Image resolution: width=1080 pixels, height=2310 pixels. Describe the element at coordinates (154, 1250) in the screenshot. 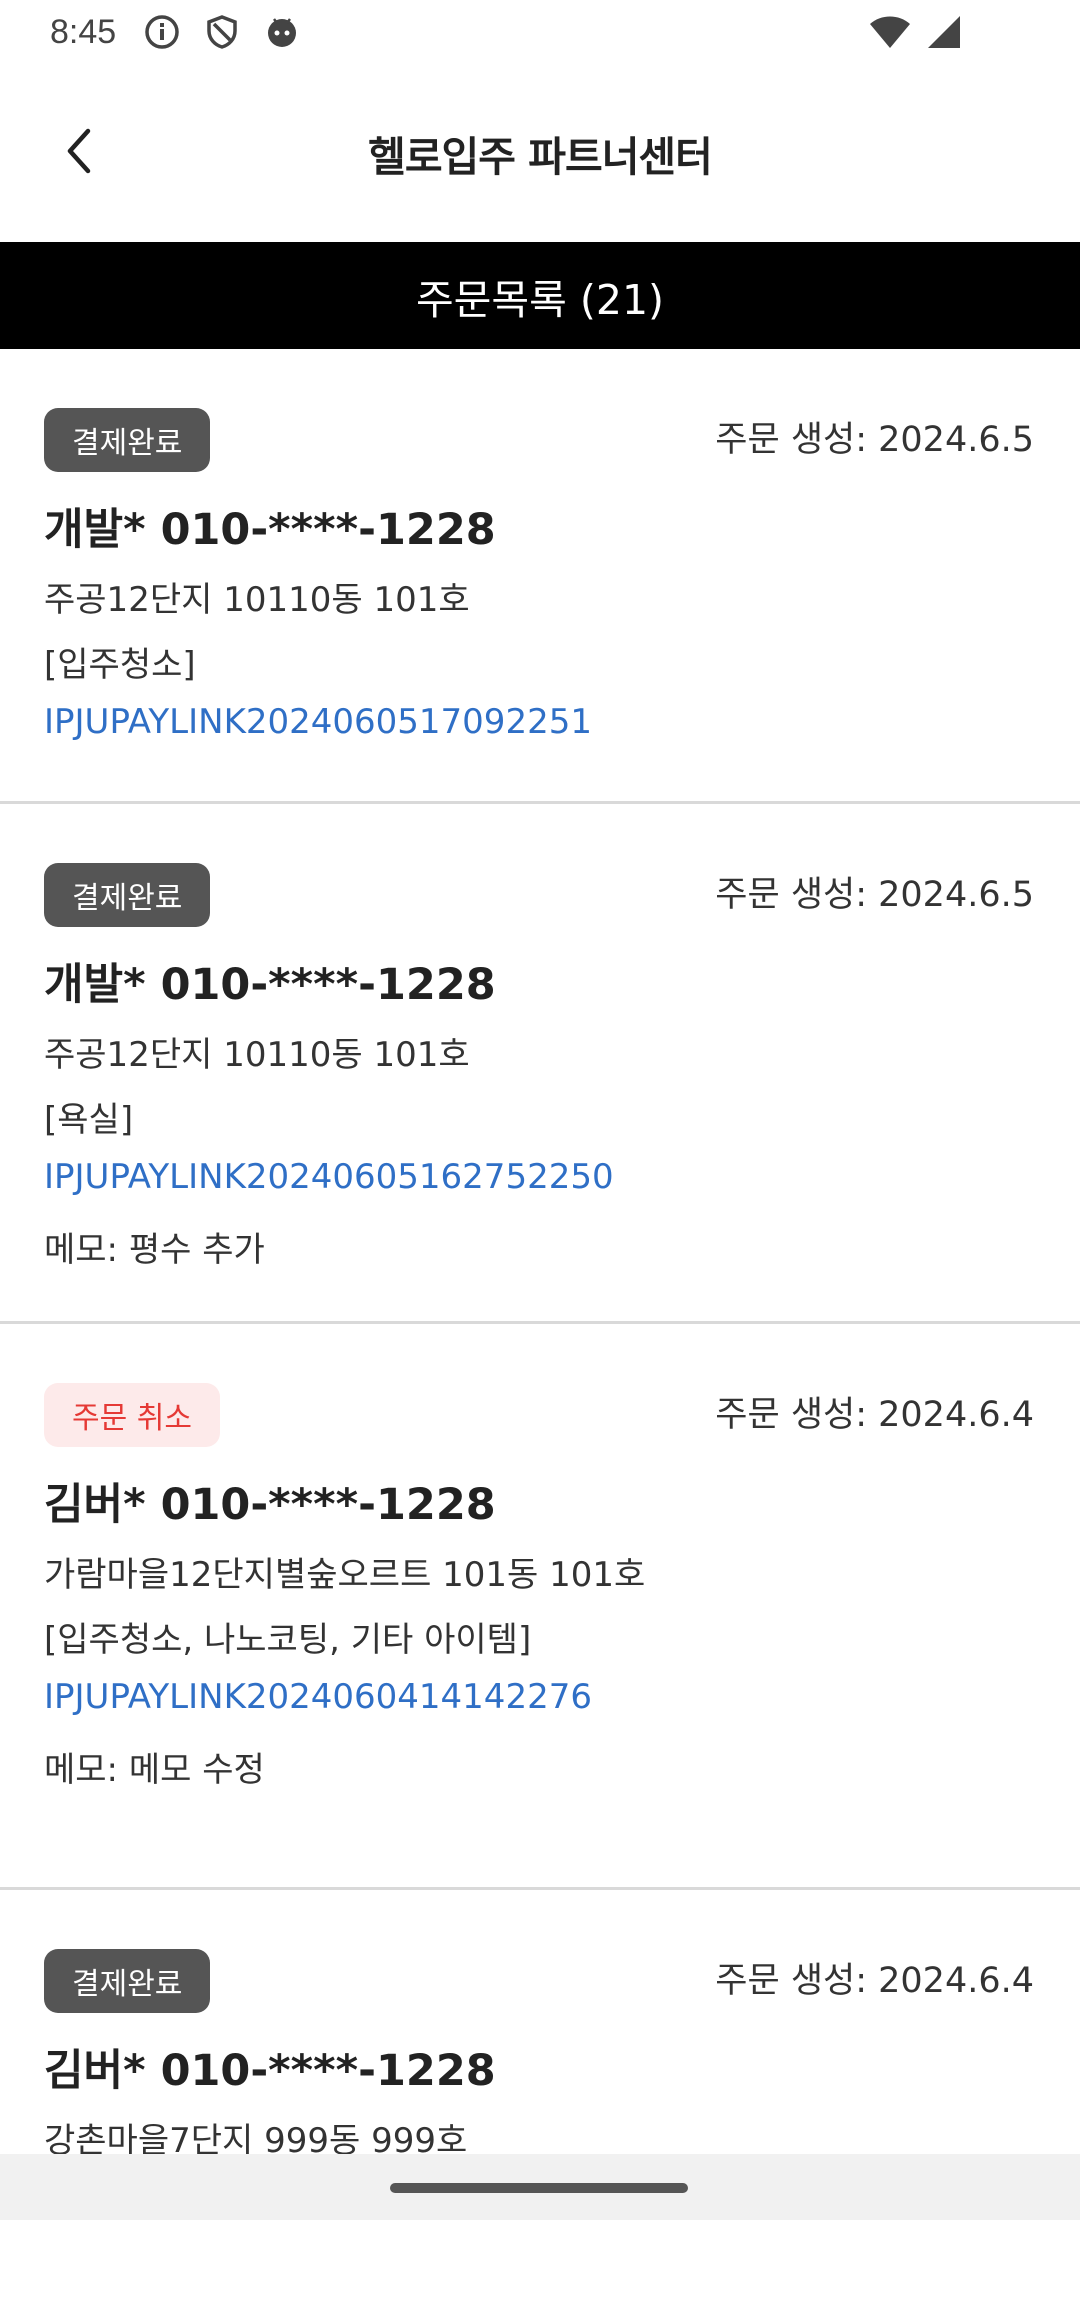

I see `order-memo: 메모: 평수 추가` at that location.